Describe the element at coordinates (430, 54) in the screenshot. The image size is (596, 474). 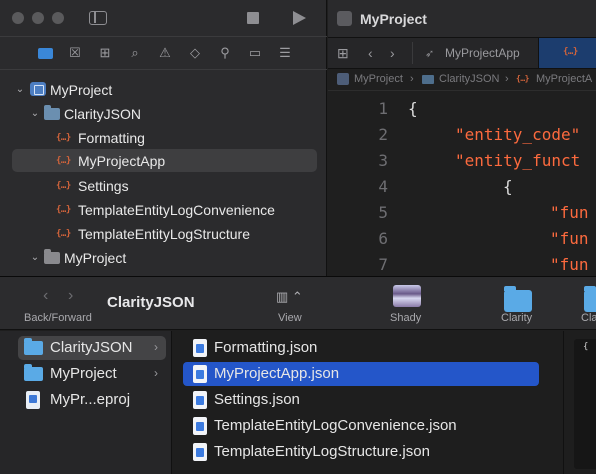
I see `swift-icon: ➶` at that location.